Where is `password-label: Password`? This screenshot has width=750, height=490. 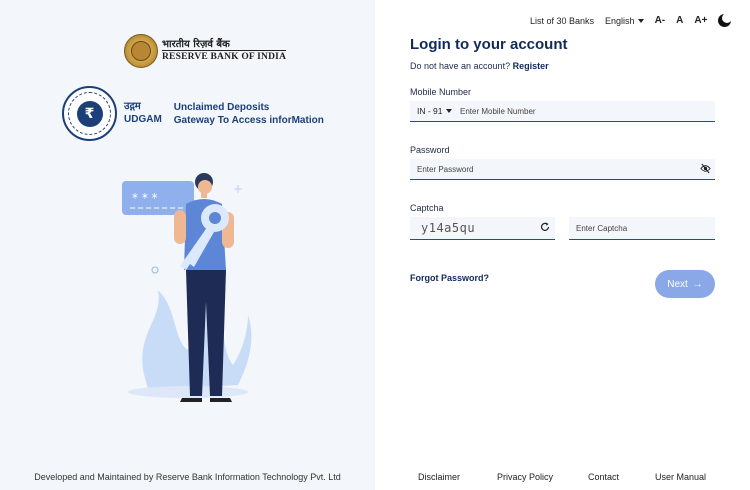 password-label: Password is located at coordinates (430, 150).